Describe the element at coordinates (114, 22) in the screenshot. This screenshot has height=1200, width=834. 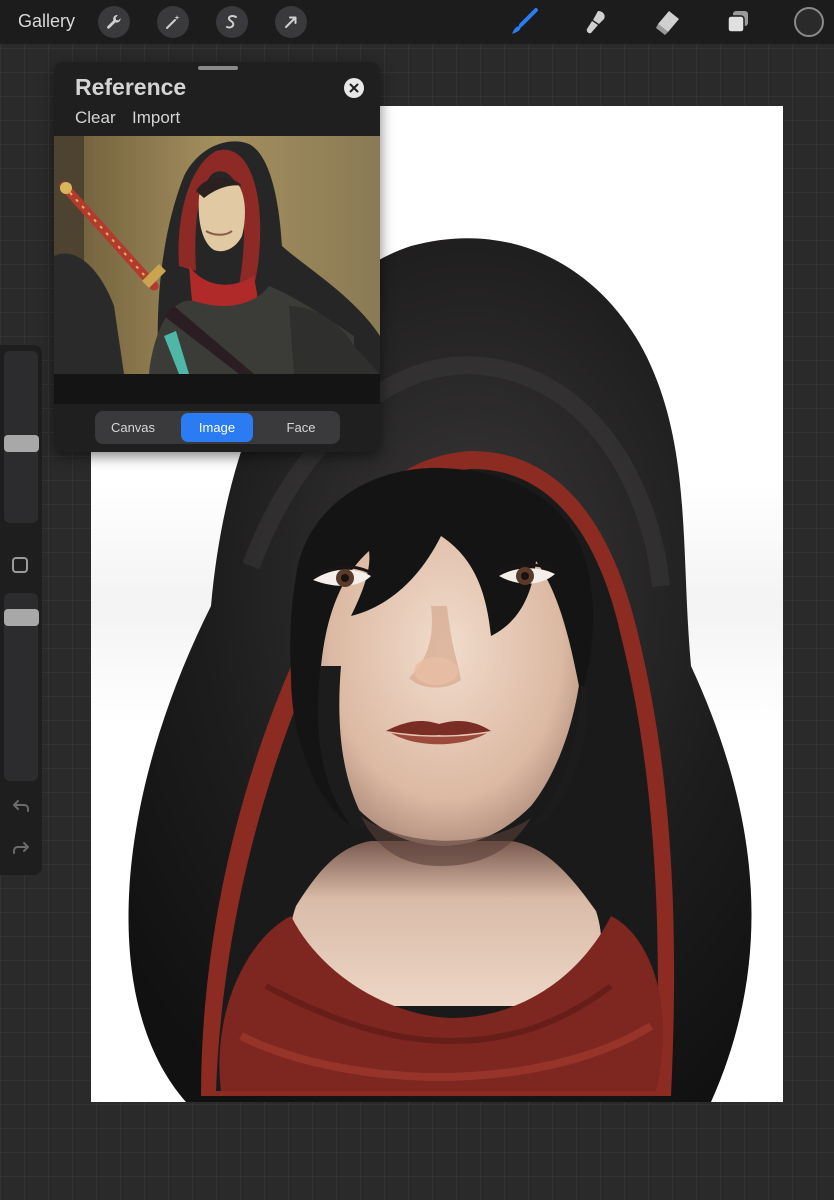
I see `wrench-icon` at that location.